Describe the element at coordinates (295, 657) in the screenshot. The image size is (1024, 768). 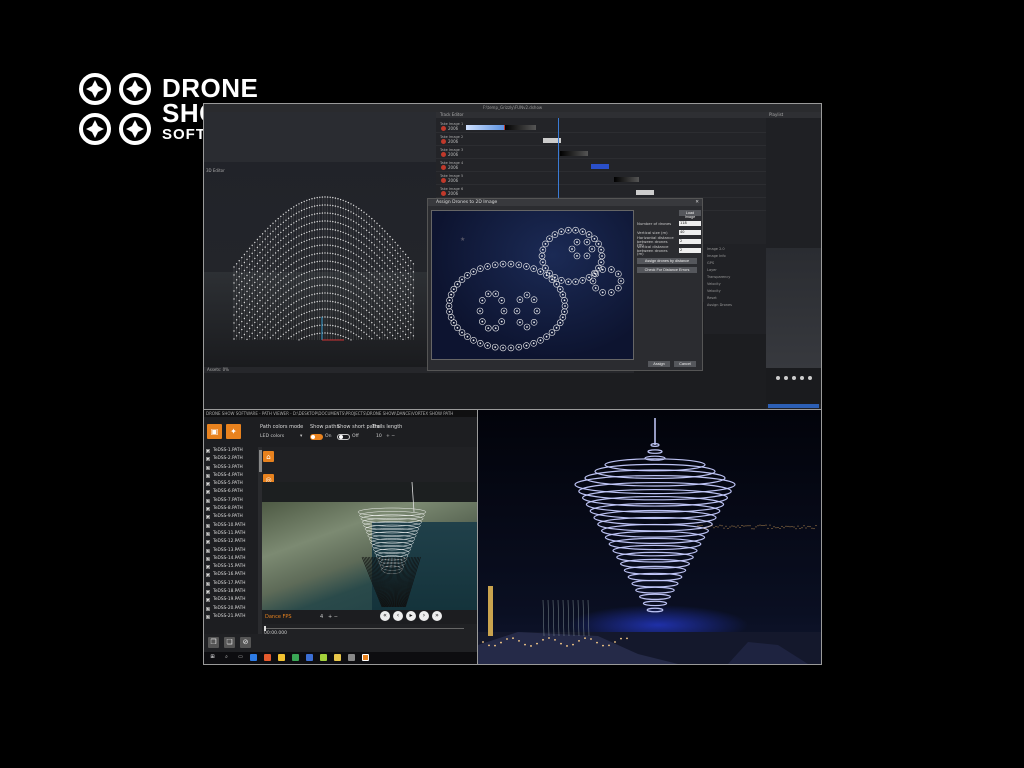
I see `excel-icon` at that location.